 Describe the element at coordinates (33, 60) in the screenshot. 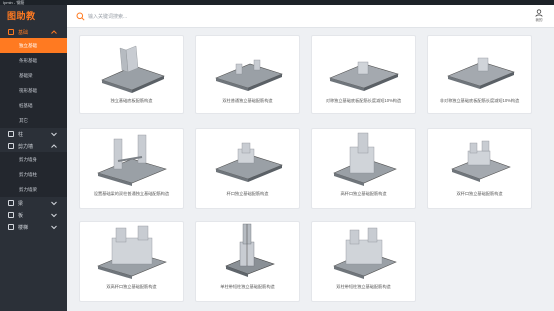

I see `sidebar-item-strip-footing: 条形基础` at that location.